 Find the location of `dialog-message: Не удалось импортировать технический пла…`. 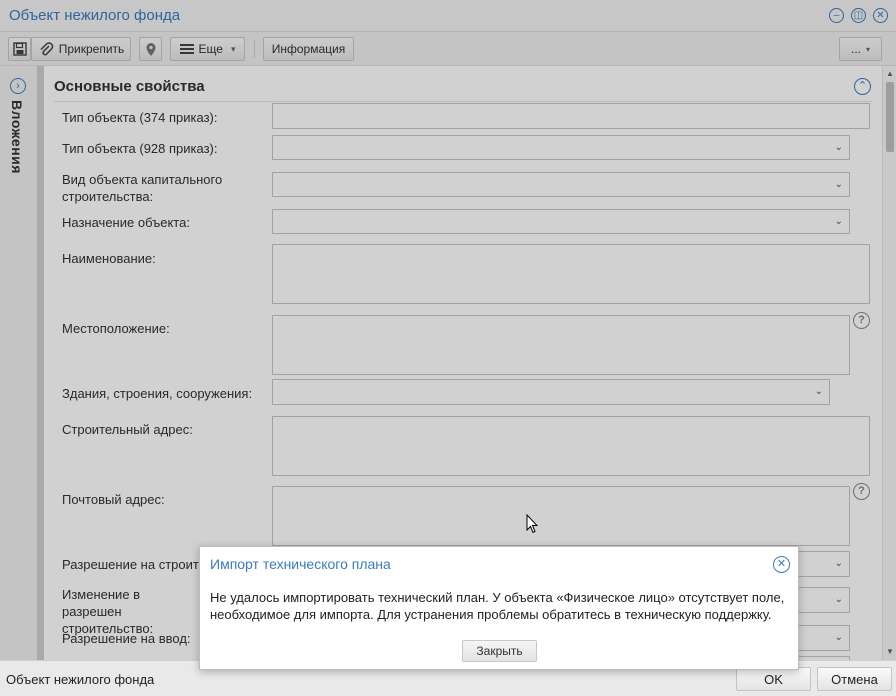

dialog-message: Не удалось импортировать технический пла… is located at coordinates (497, 606).